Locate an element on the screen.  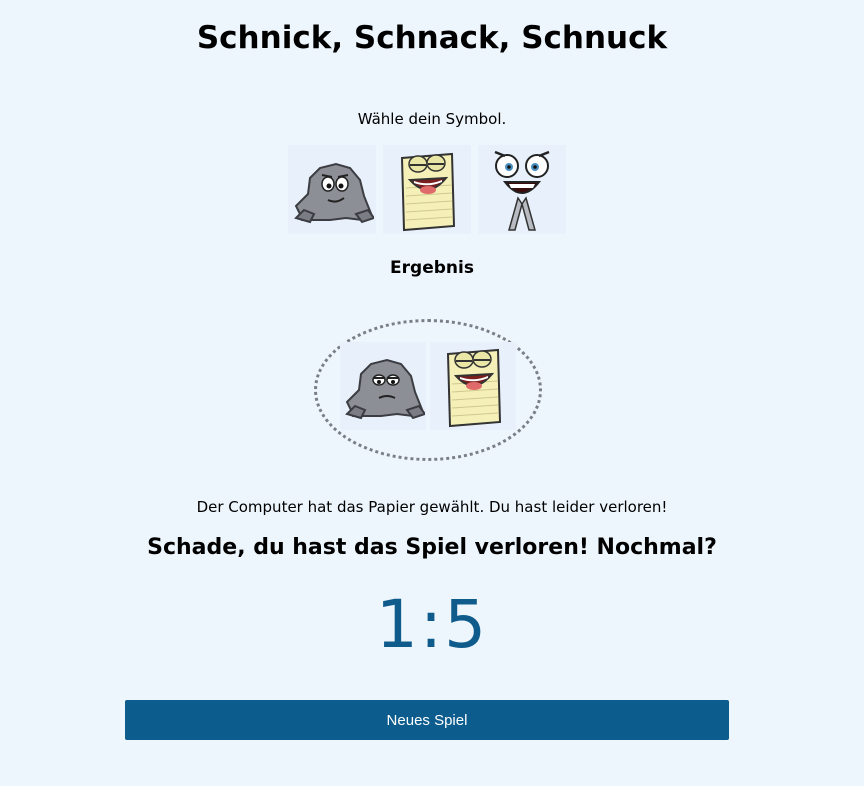
score-display: 1:5 is located at coordinates (432, 624).